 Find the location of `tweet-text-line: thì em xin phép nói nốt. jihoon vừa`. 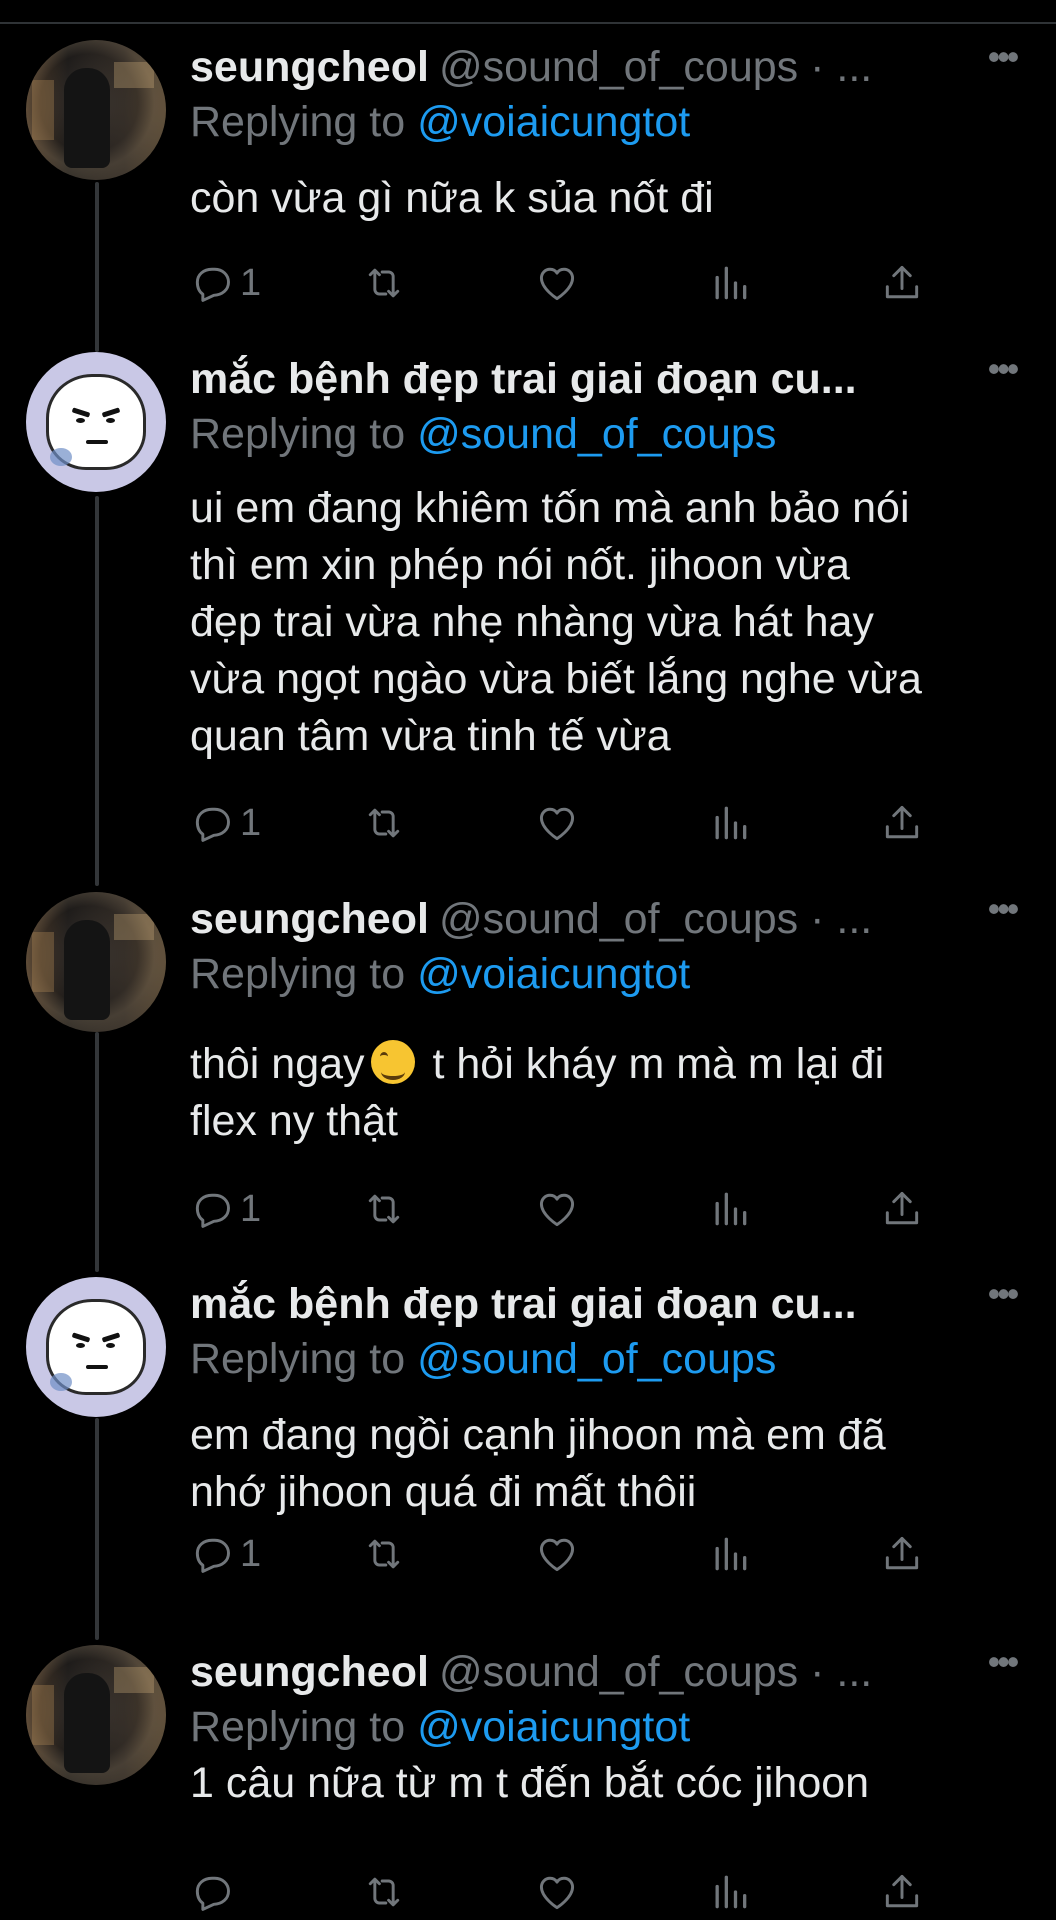

tweet-text-line: thì em xin phép nói nốt. jihoon vừa is located at coordinates (520, 565).